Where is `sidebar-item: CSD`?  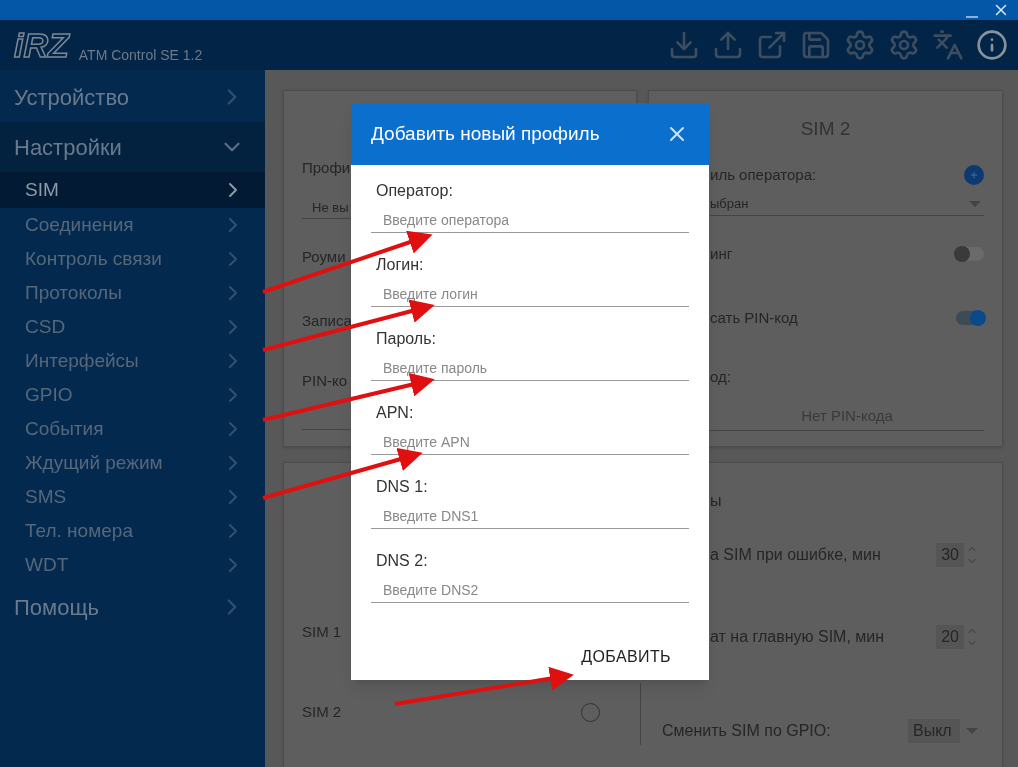
sidebar-item: CSD is located at coordinates (132, 327).